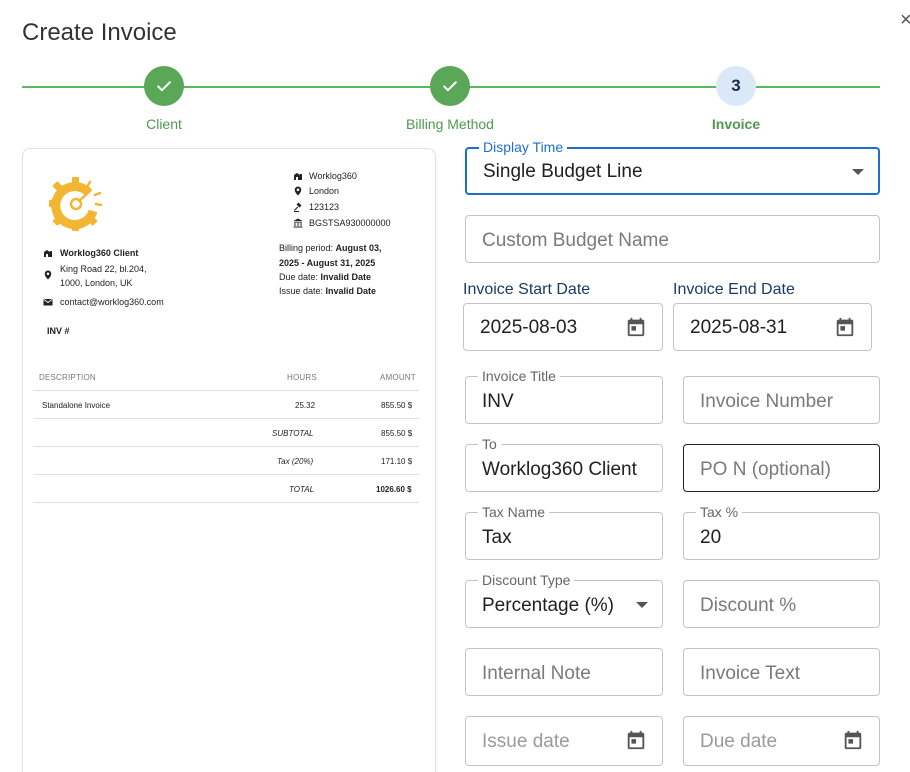 Image resolution: width=910 pixels, height=772 pixels. Describe the element at coordinates (298, 223) in the screenshot. I see `bank-icon` at that location.